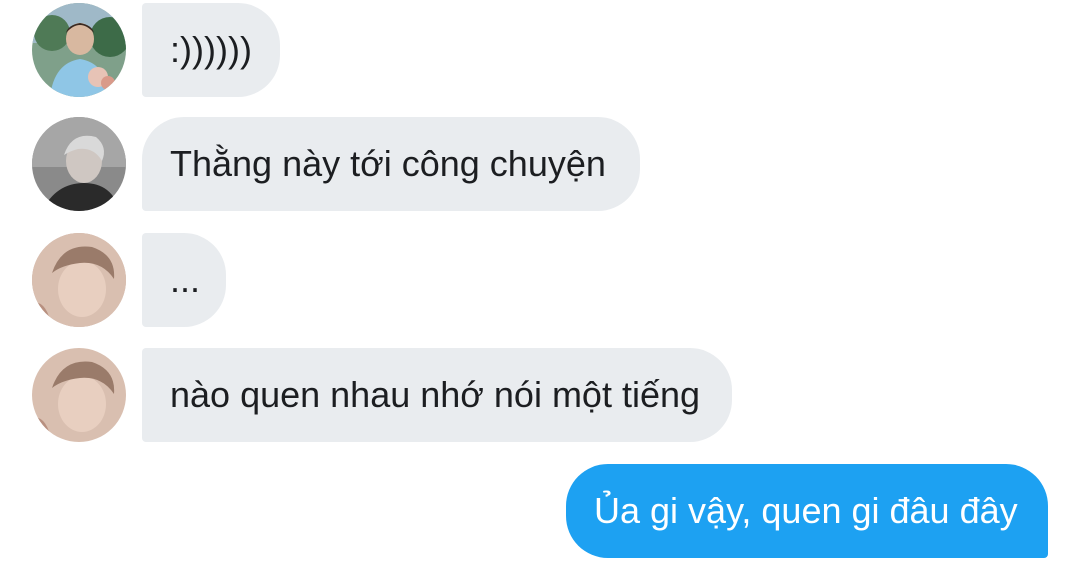  I want to click on message-bubble-outgoing: Ủa gi vậy, quen gi đâu đây, so click(807, 511).